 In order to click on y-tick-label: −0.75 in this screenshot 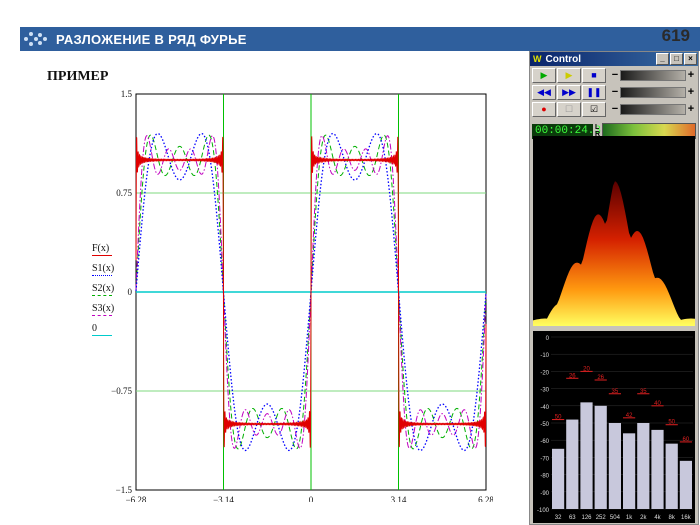, I will do `click(121, 391)`.